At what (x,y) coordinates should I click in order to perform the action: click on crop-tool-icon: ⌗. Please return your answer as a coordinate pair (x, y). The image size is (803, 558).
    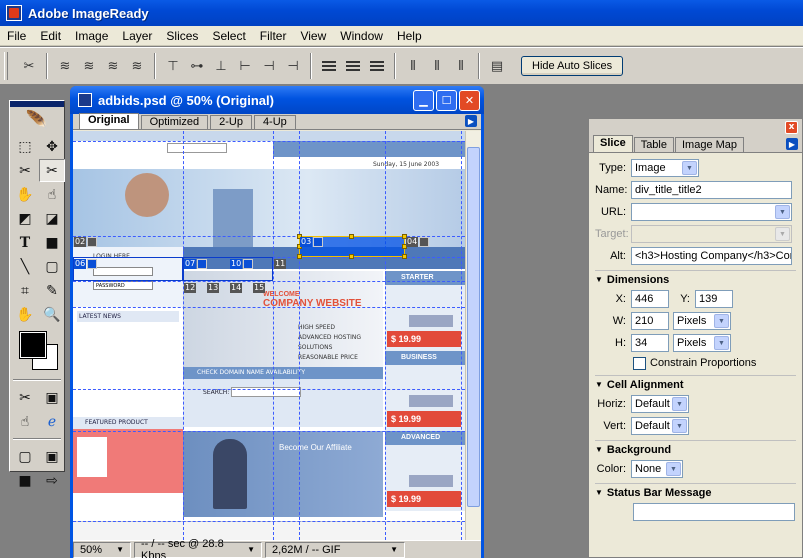
    Looking at the image, I should click on (25, 290).